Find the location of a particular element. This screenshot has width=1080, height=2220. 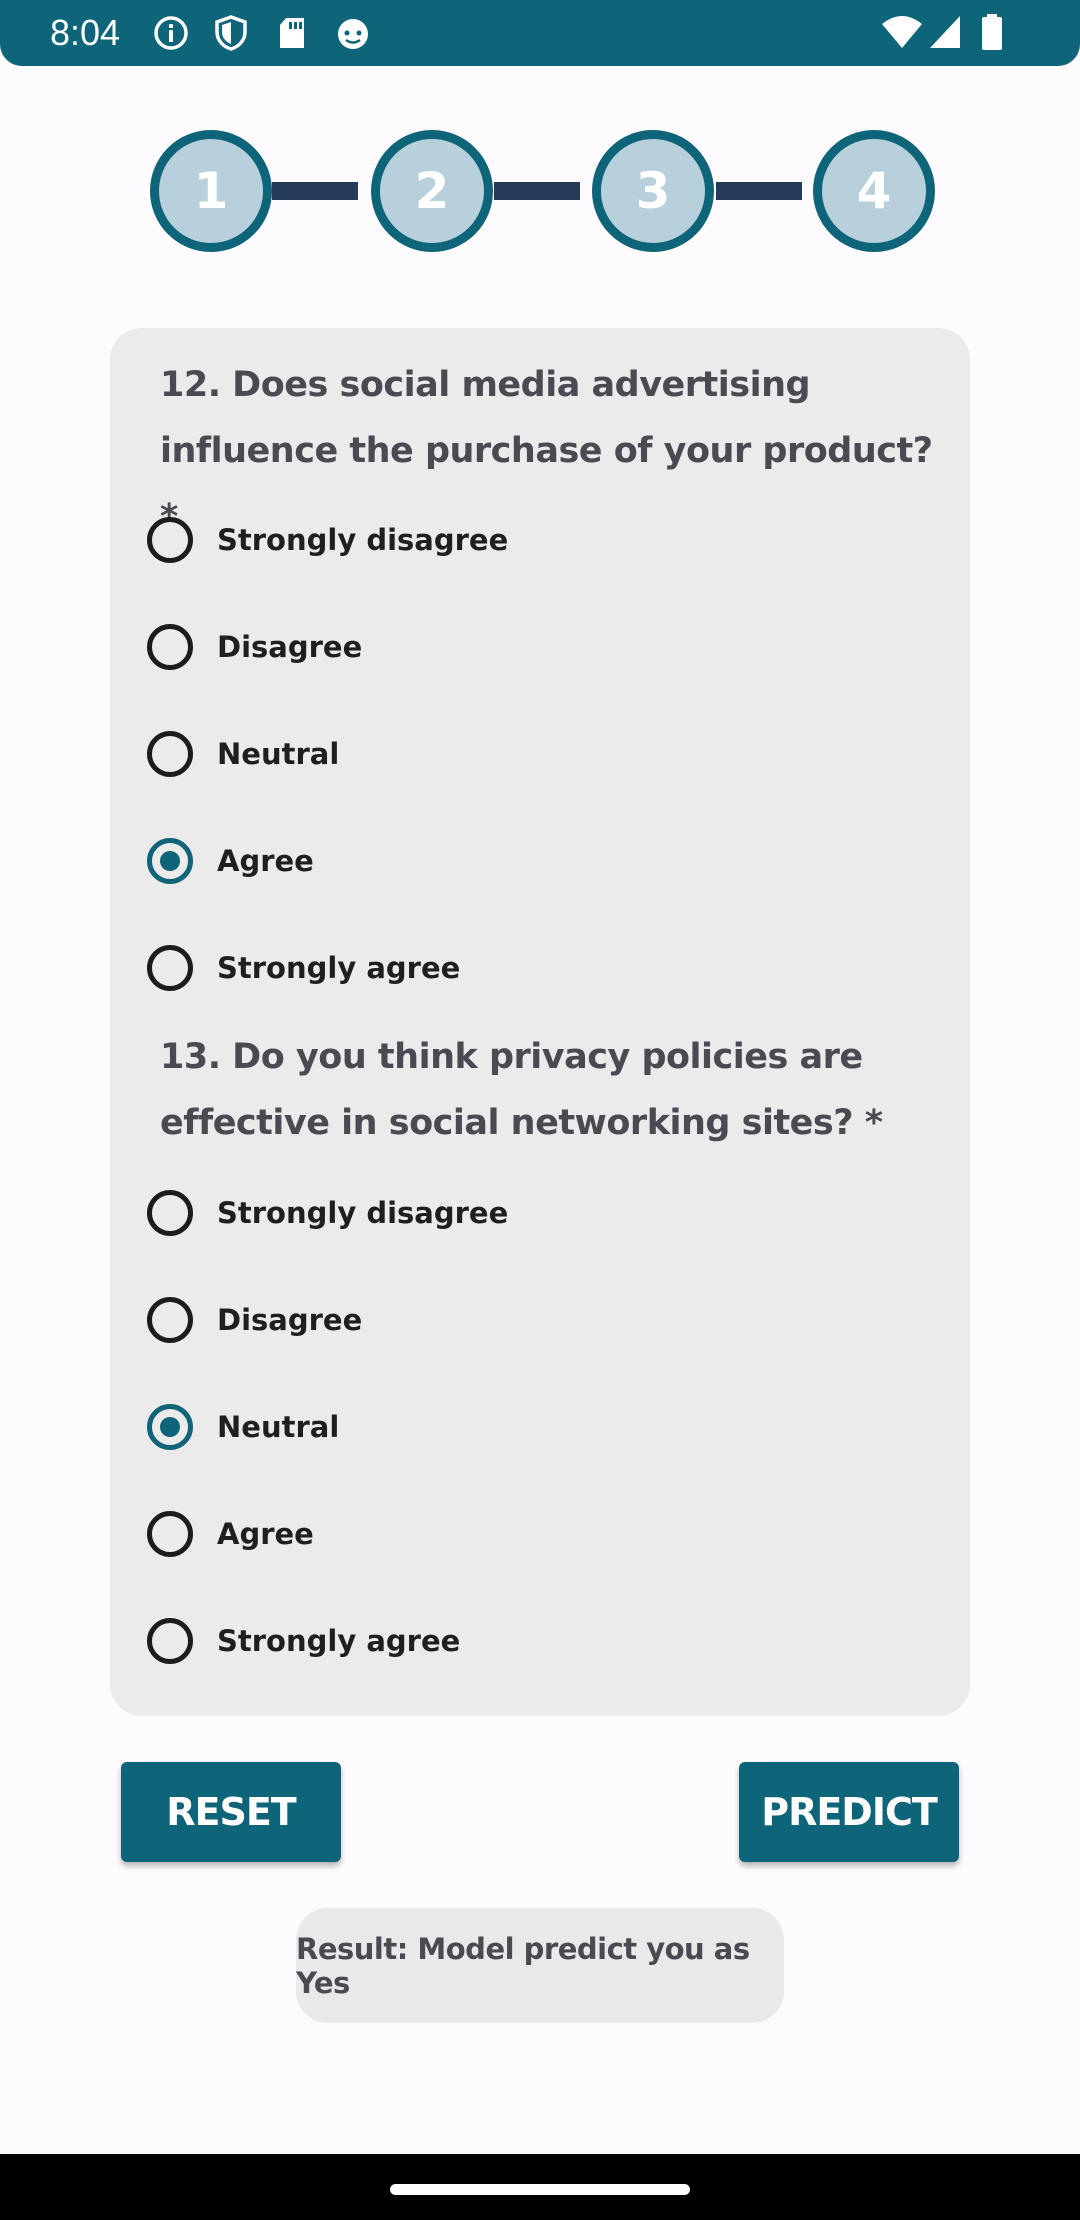

navigation-bar is located at coordinates (540, 2187).